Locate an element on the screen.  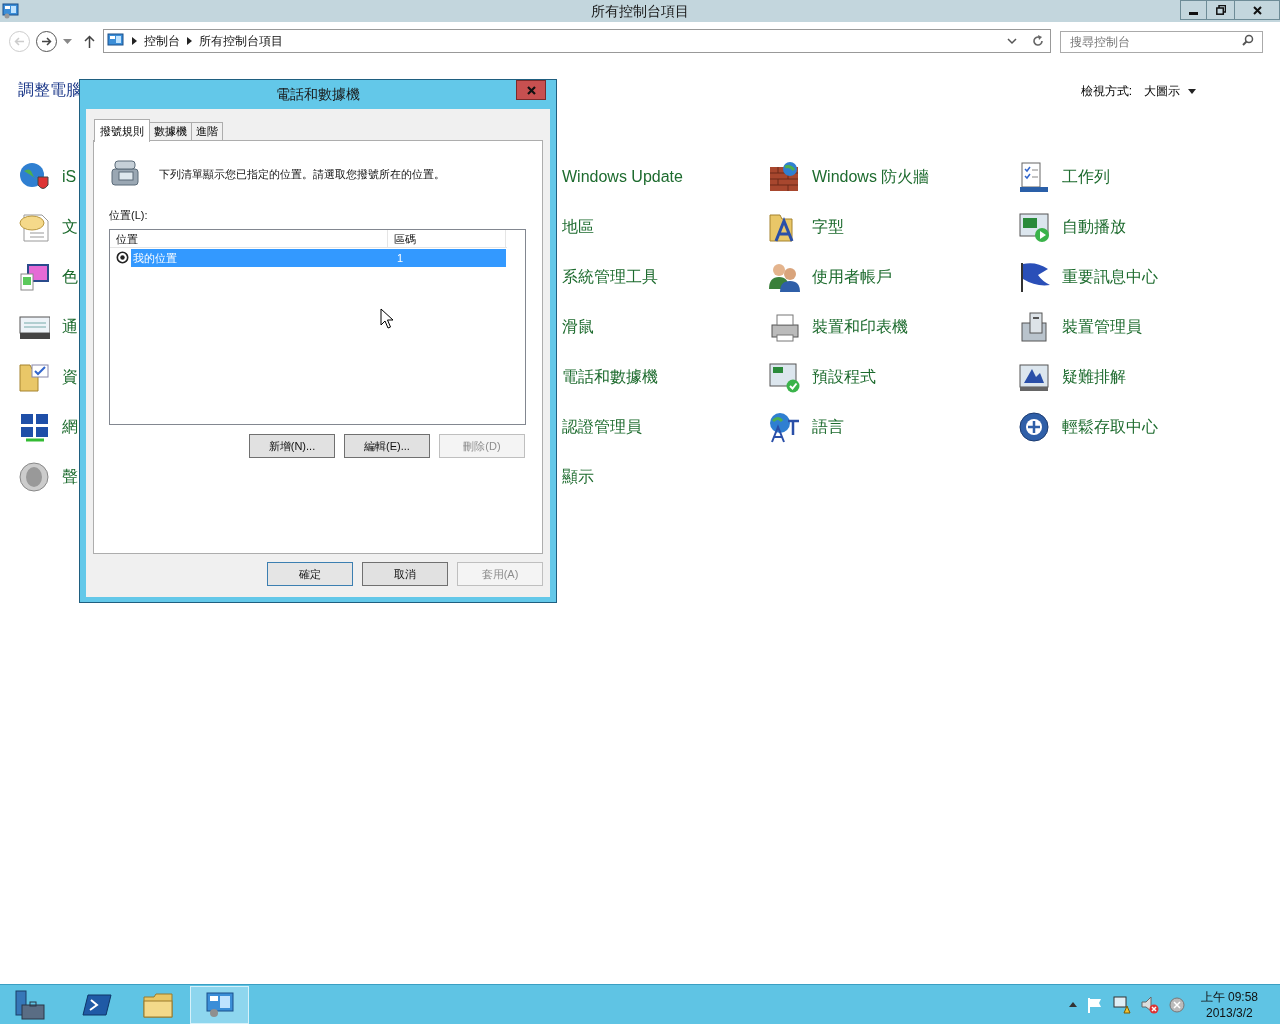
minimize-icon is located at coordinates (1193, 13).